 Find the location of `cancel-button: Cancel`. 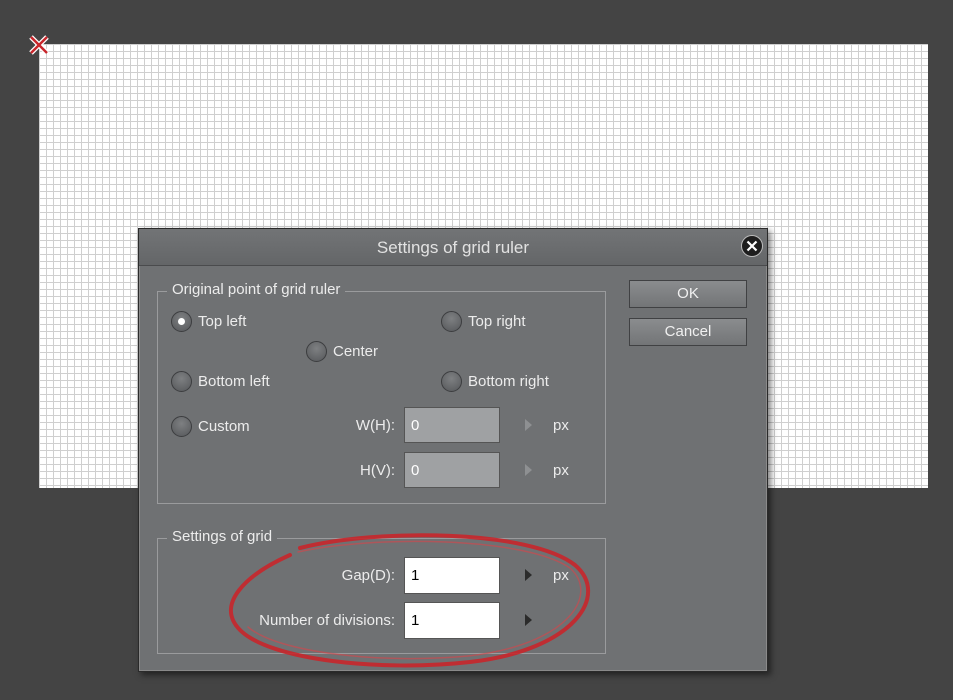

cancel-button: Cancel is located at coordinates (688, 332).